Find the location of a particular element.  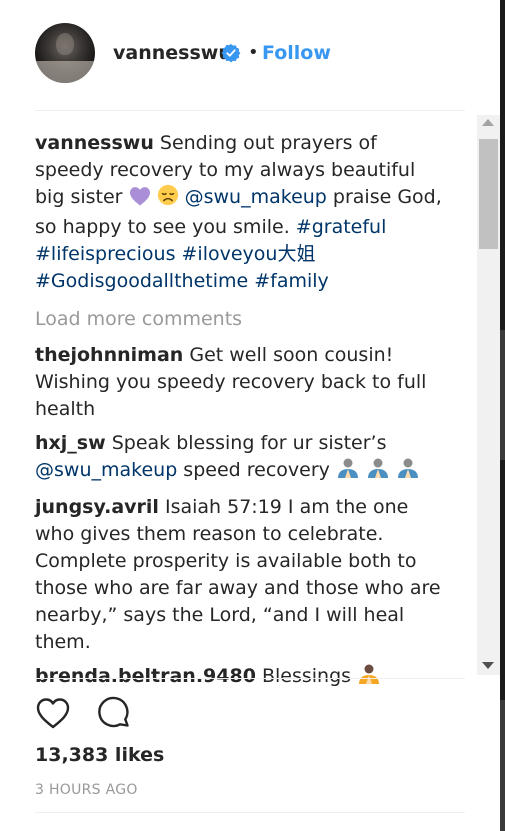

scrollbar-thumb is located at coordinates (488, 194).